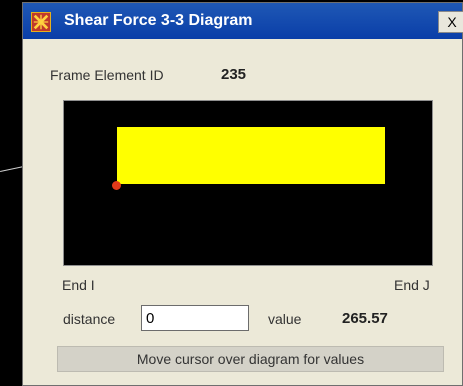 Image resolution: width=463 pixels, height=386 pixels. What do you see at coordinates (251, 155) in the screenshot?
I see `shear-force-region` at bounding box center [251, 155].